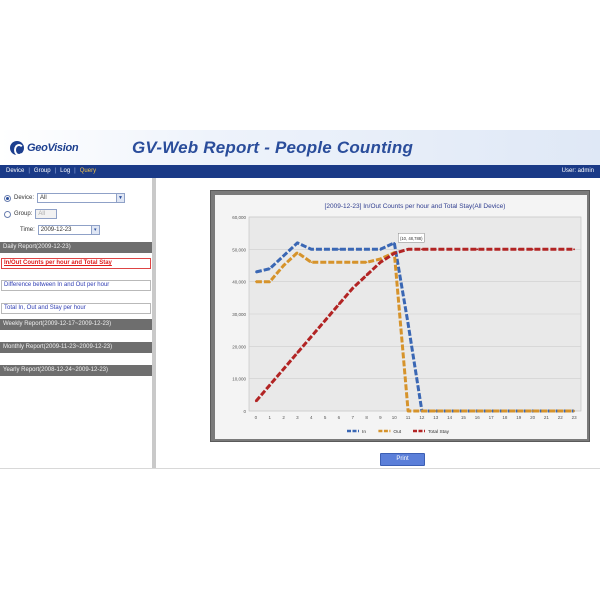  Describe the element at coordinates (23, 214) in the screenshot. I see `group-label: Group:` at that location.